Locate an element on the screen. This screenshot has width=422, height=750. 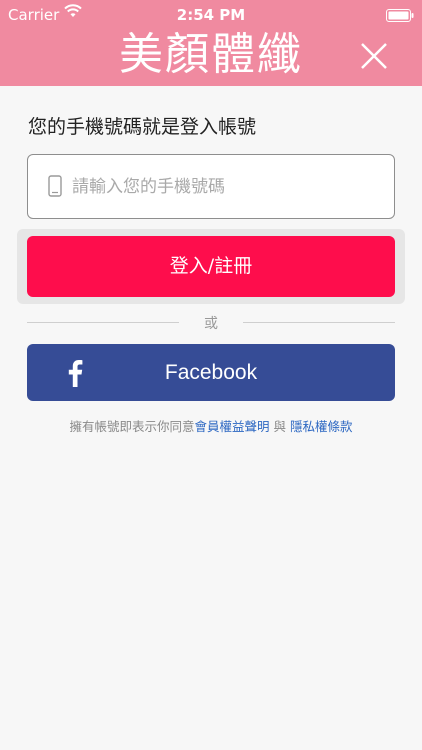
divider-right is located at coordinates (319, 322).